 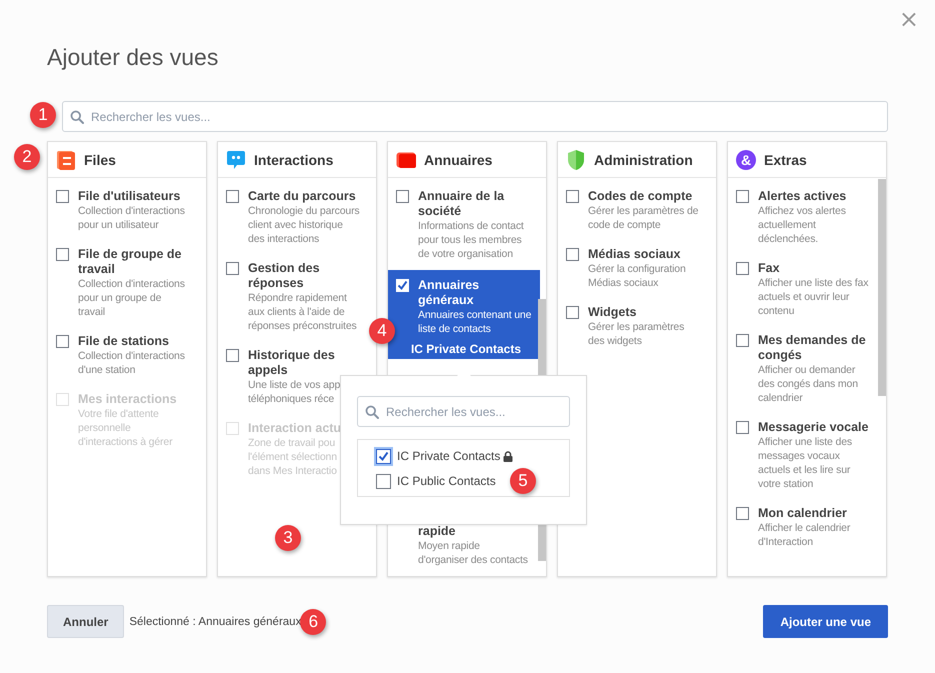 What do you see at coordinates (785, 160) in the screenshot?
I see `category-title: Extras` at bounding box center [785, 160].